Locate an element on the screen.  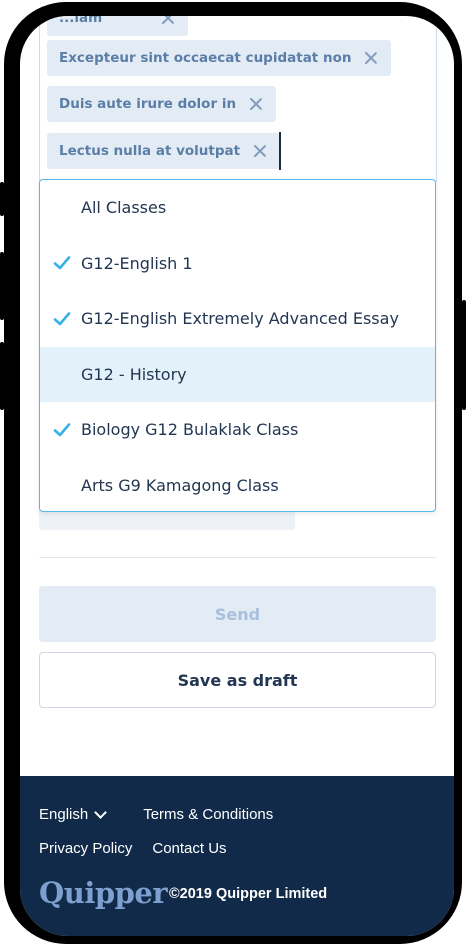
mute-switch is located at coordinates (2, 199).